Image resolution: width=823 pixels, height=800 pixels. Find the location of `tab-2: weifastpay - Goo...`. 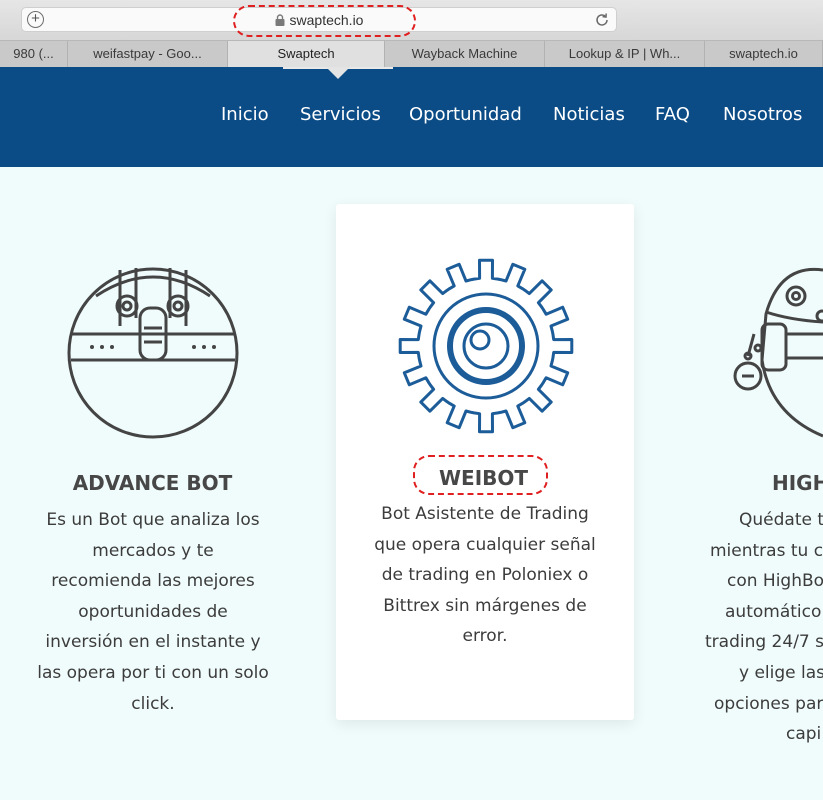

tab-2: weifastpay - Goo... is located at coordinates (148, 54).